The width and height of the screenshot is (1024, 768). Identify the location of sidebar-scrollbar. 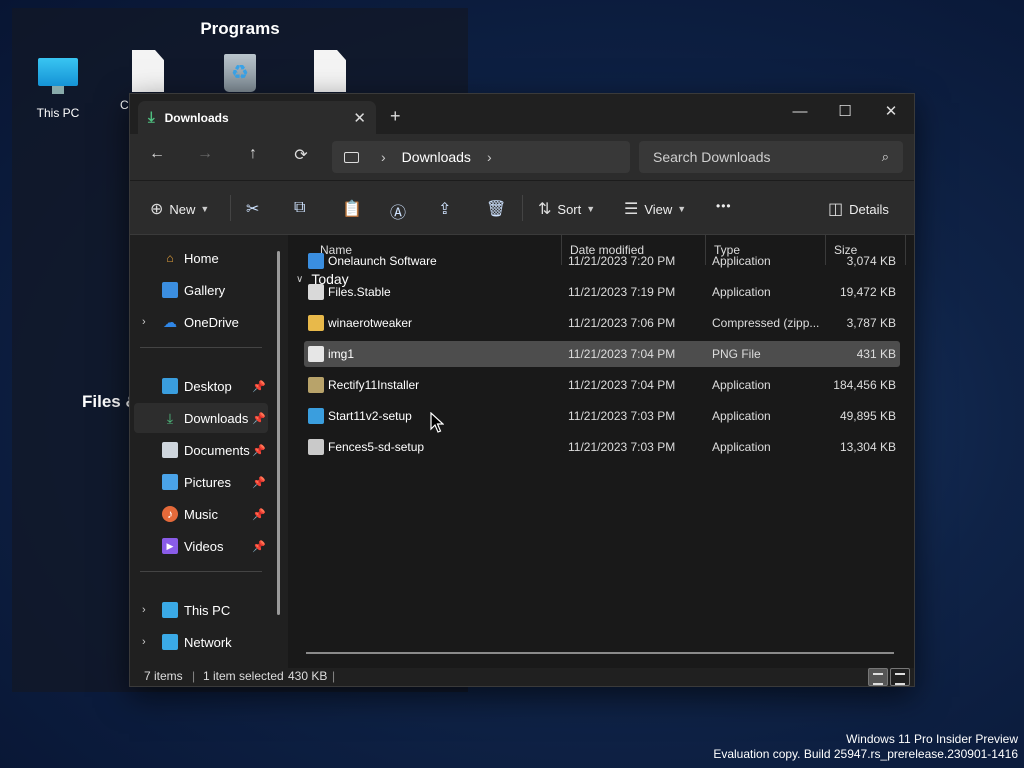
(278, 433).